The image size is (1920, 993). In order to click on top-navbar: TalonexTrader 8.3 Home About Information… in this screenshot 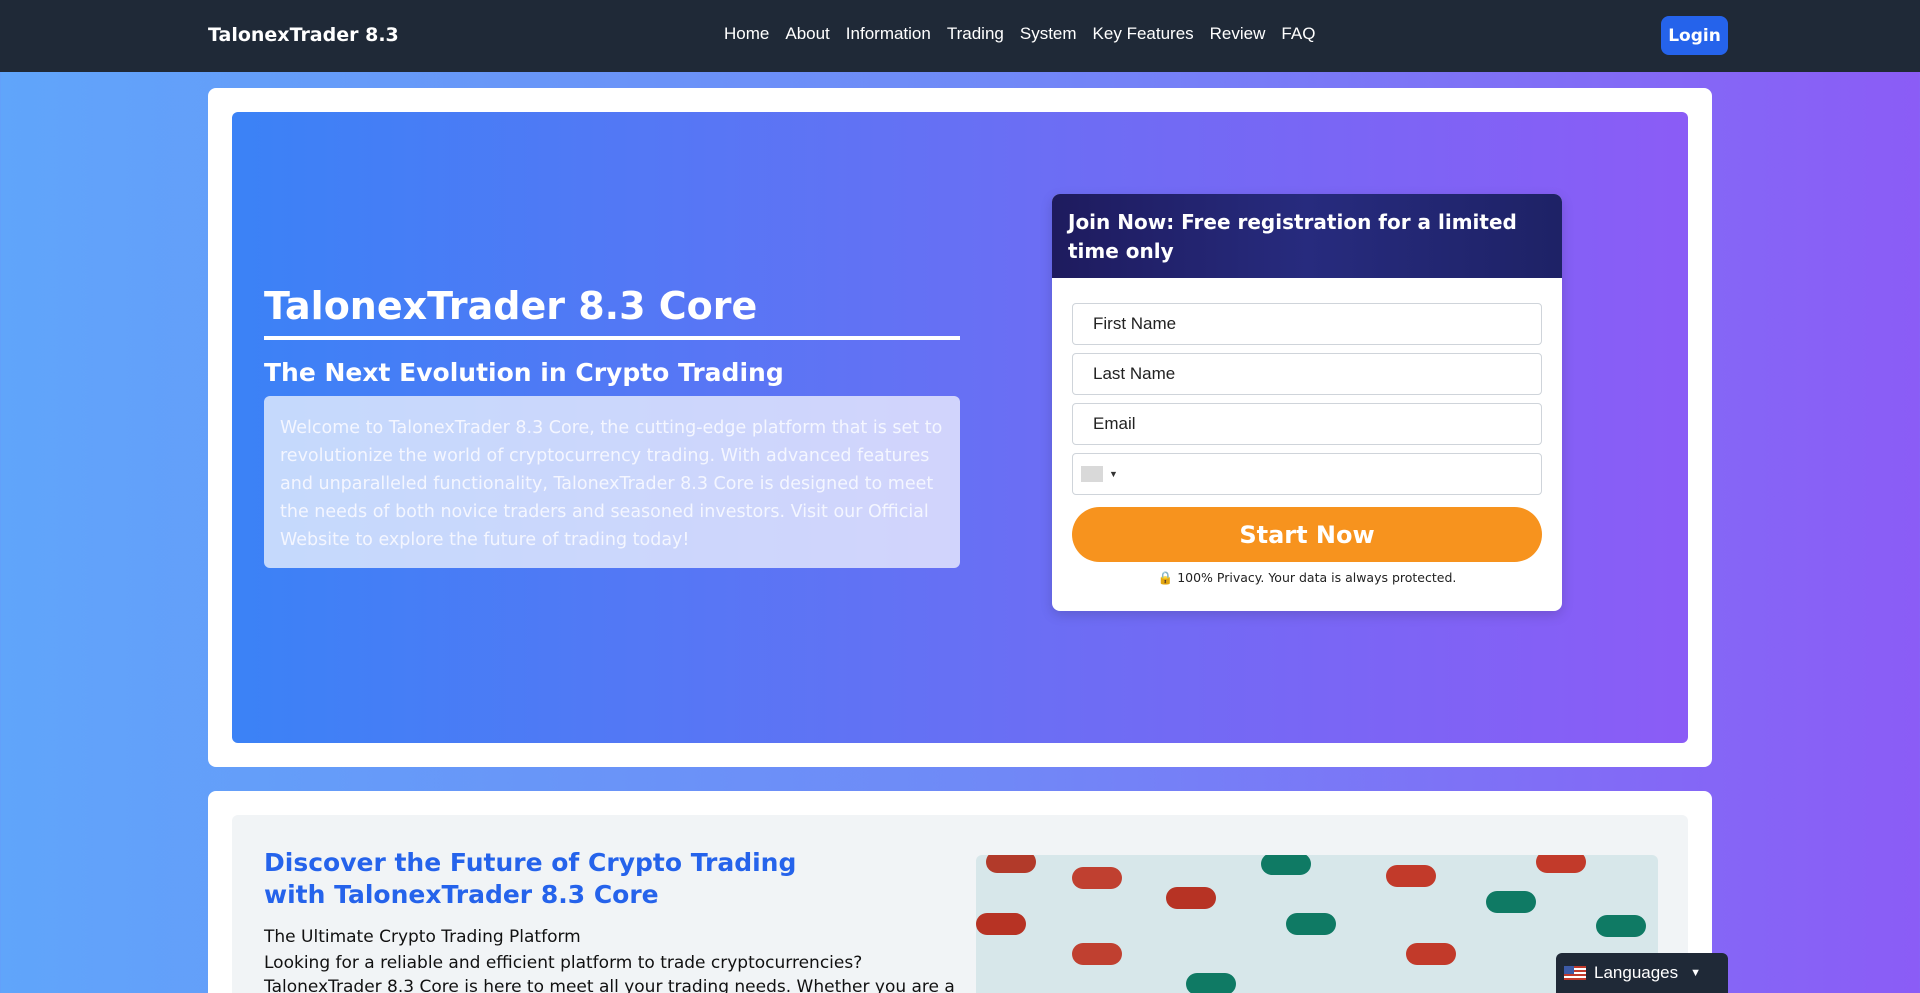, I will do `click(960, 36)`.